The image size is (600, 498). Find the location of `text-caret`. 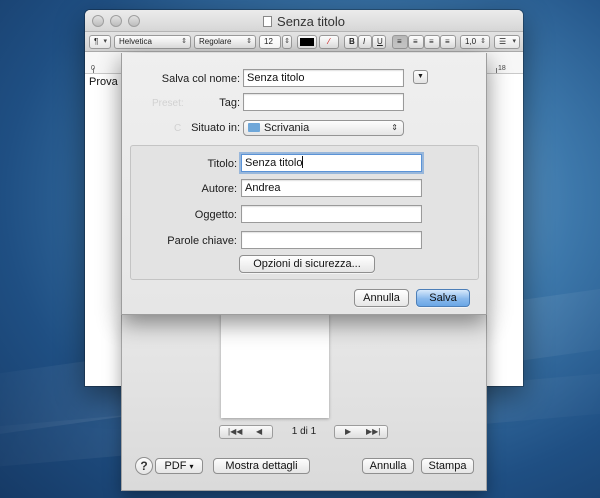

text-caret is located at coordinates (303, 162).